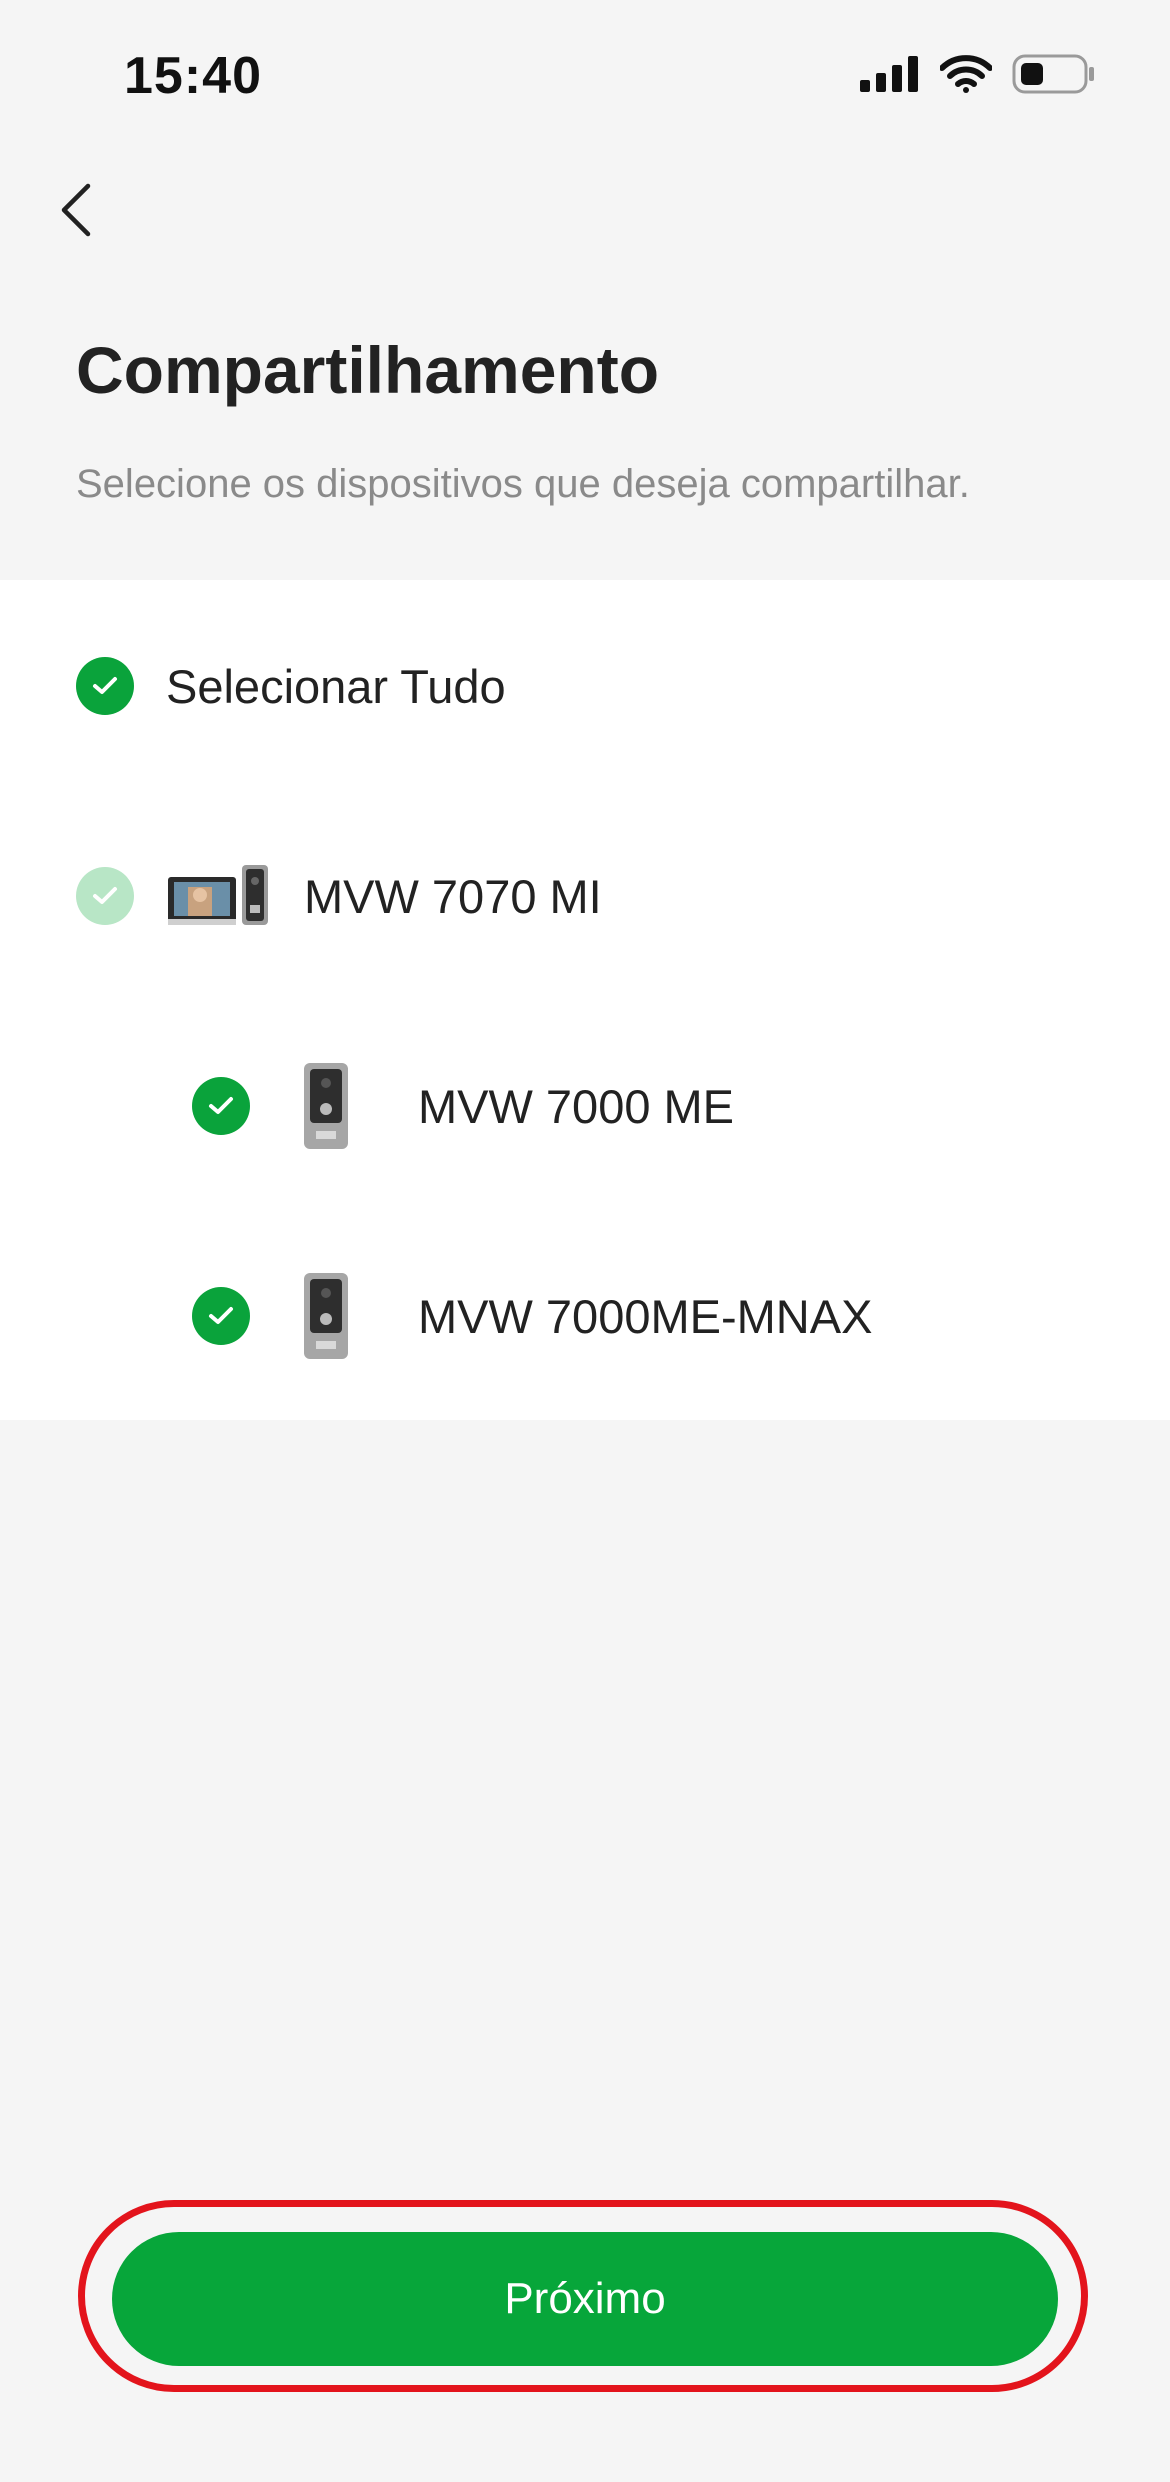 The height and width of the screenshot is (2482, 1170). I want to click on wifi-icon, so click(966, 74).